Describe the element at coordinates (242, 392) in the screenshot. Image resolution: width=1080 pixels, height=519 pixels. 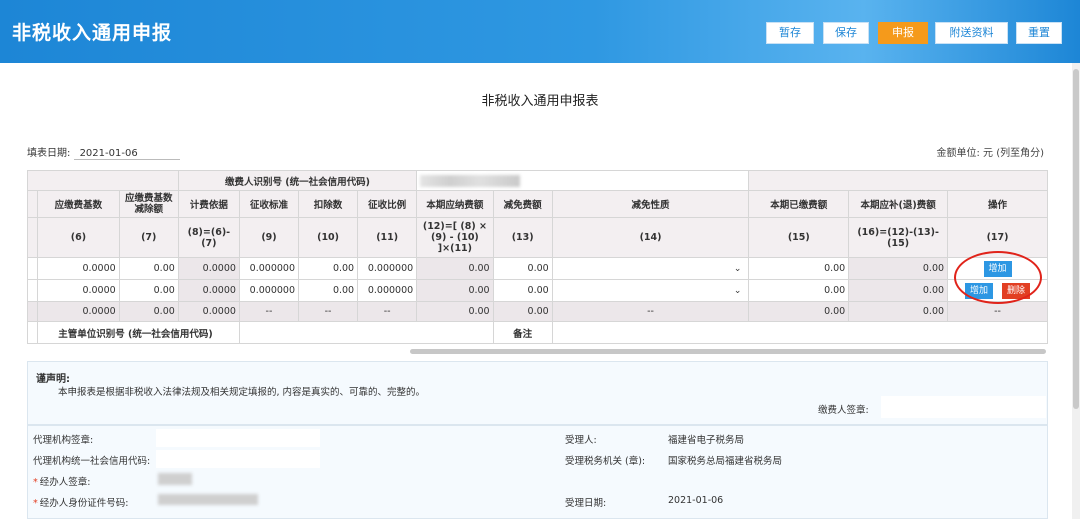
I see `declaration-text: 本申报表是根据非税收入法律法规及相关规定填报的, 内容是真实的、可靠的、完整的。` at that location.